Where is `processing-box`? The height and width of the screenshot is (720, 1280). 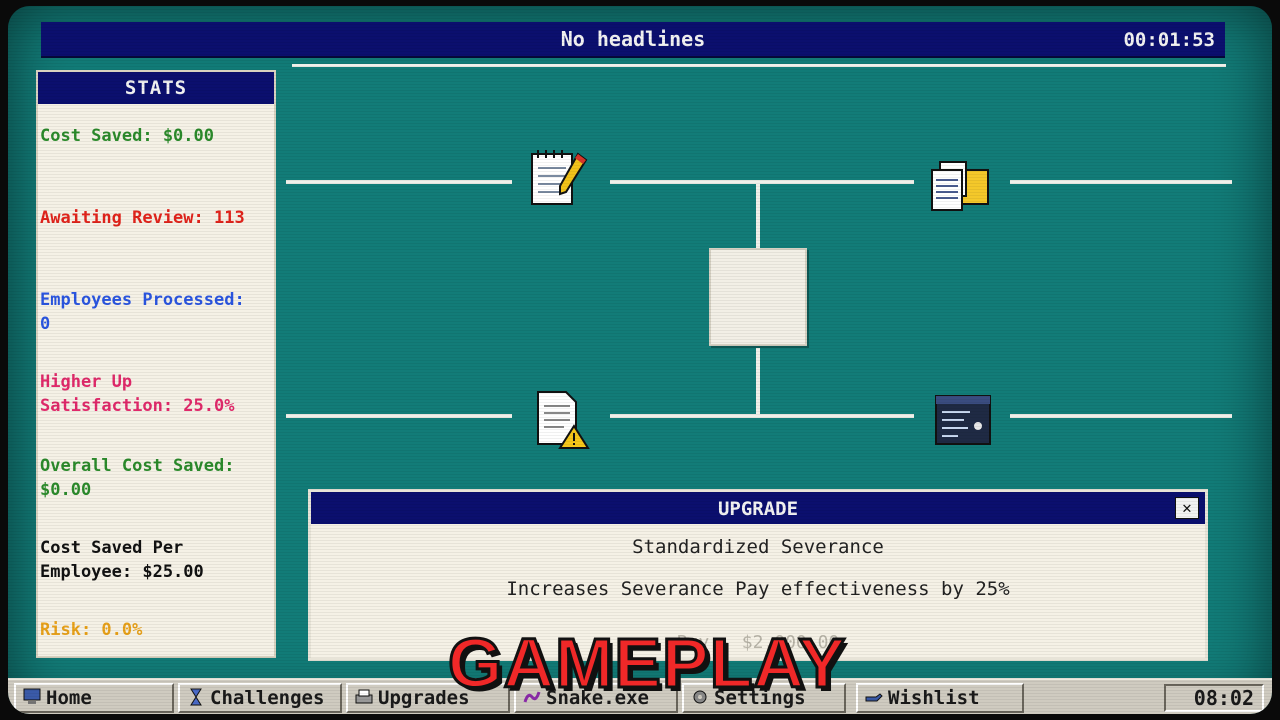
processing-box is located at coordinates (758, 297).